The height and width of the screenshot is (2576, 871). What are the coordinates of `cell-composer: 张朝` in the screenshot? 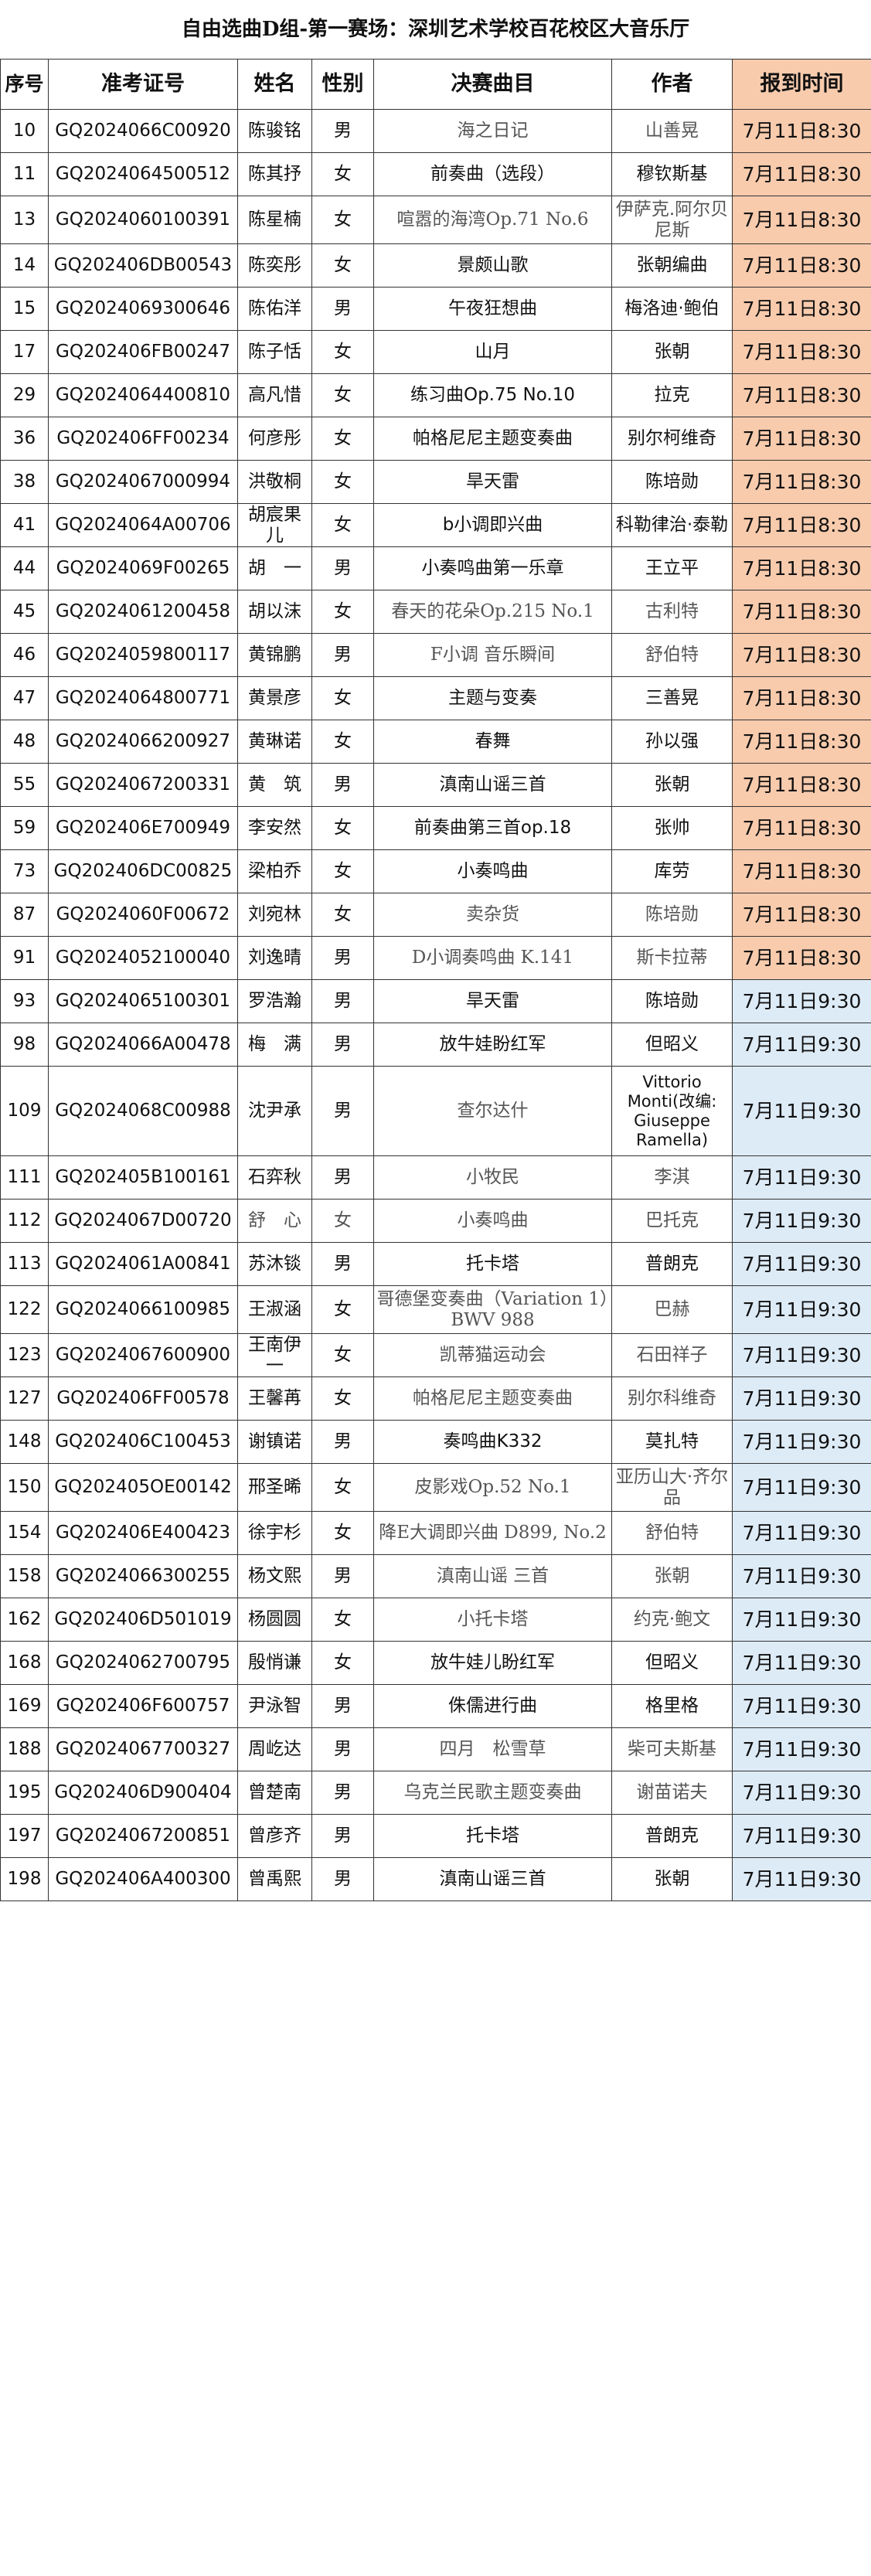 It's located at (672, 785).